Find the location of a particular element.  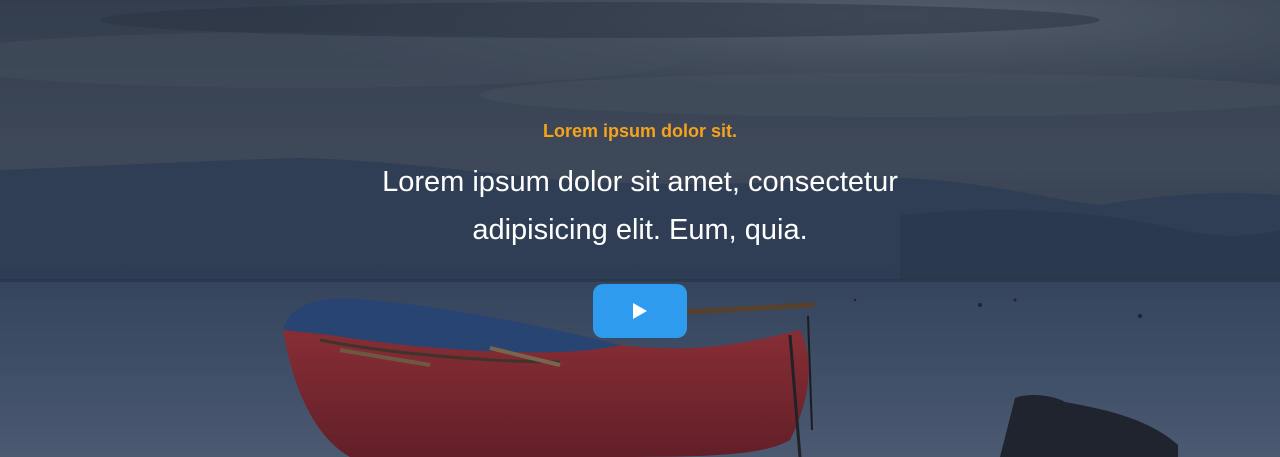

play-icon is located at coordinates (640, 311).